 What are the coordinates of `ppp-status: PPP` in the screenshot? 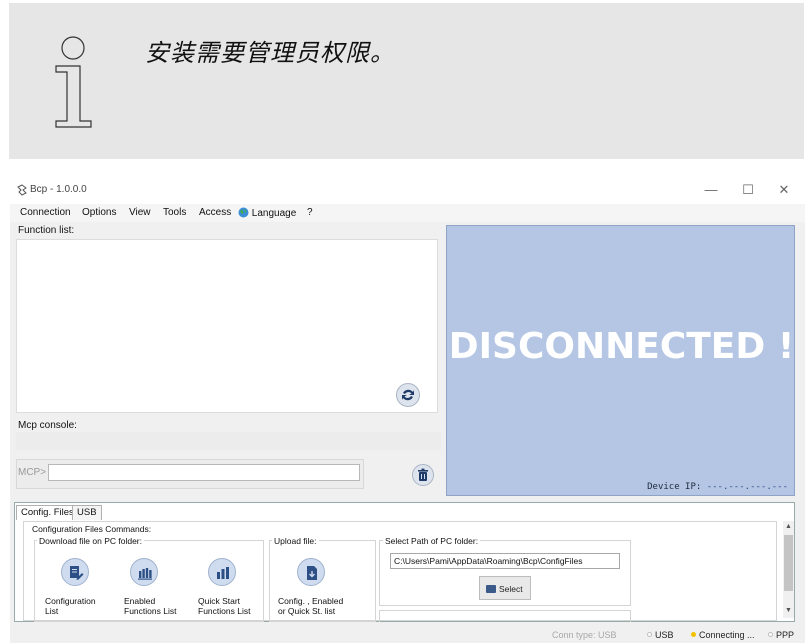 It's located at (781, 635).